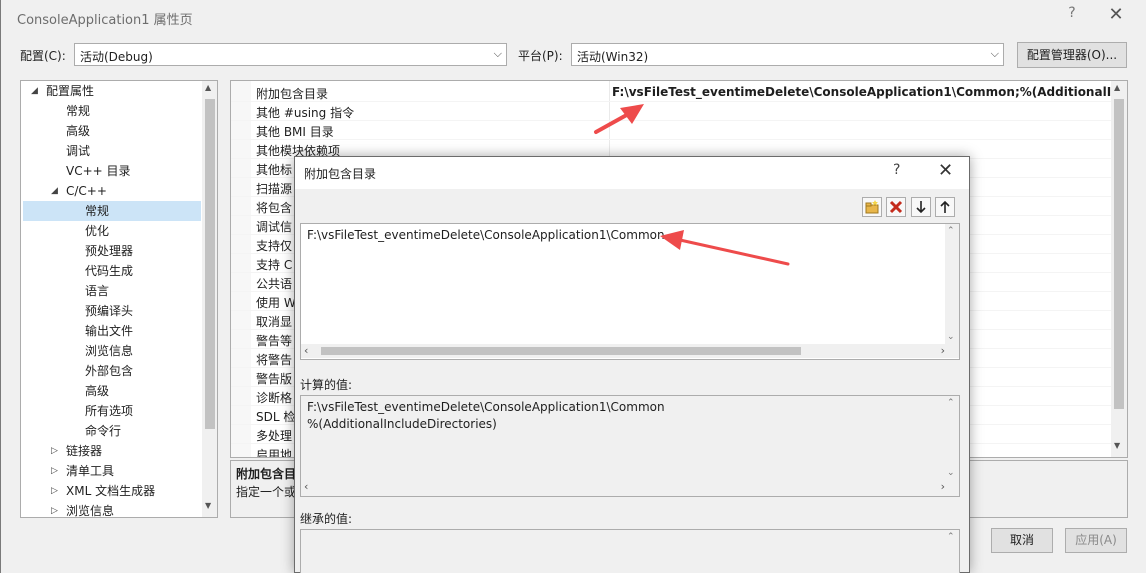 This screenshot has width=1146, height=573. Describe the element at coordinates (671, 130) in the screenshot. I see `property-row: 其他 BMI 目录` at that location.